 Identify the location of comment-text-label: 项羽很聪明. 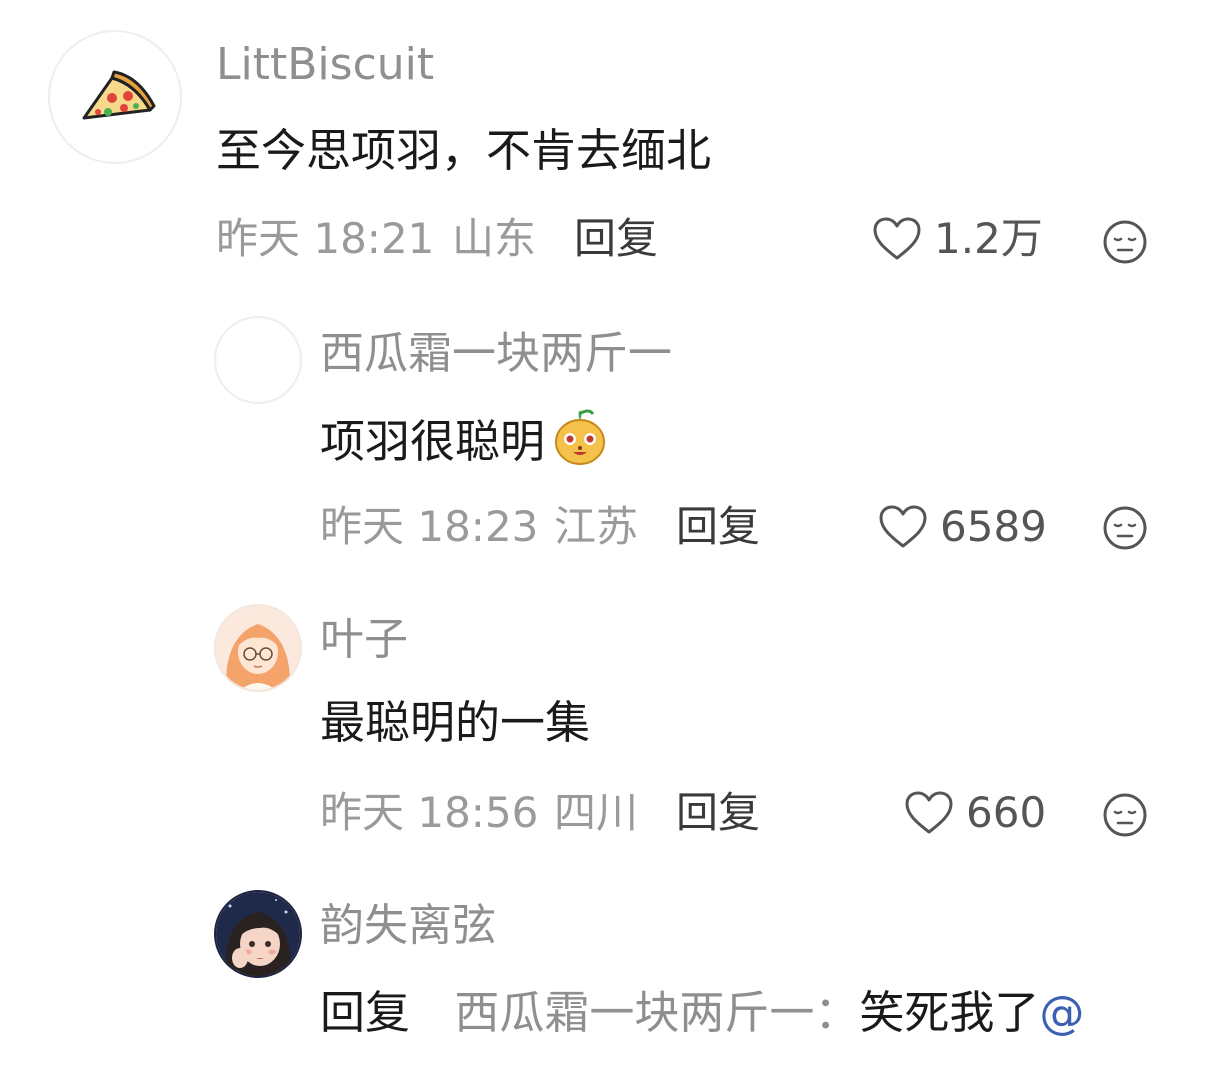
(433, 441).